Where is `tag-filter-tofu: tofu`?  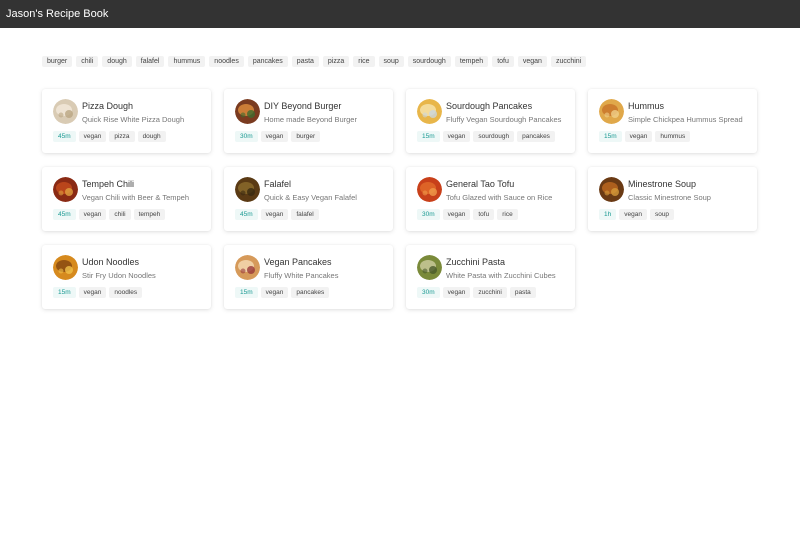 tag-filter-tofu: tofu is located at coordinates (503, 61).